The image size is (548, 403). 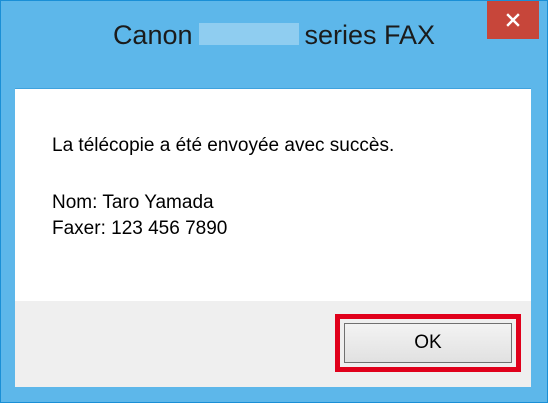 What do you see at coordinates (370, 35) in the screenshot?
I see `title-suffix: series FAX` at bounding box center [370, 35].